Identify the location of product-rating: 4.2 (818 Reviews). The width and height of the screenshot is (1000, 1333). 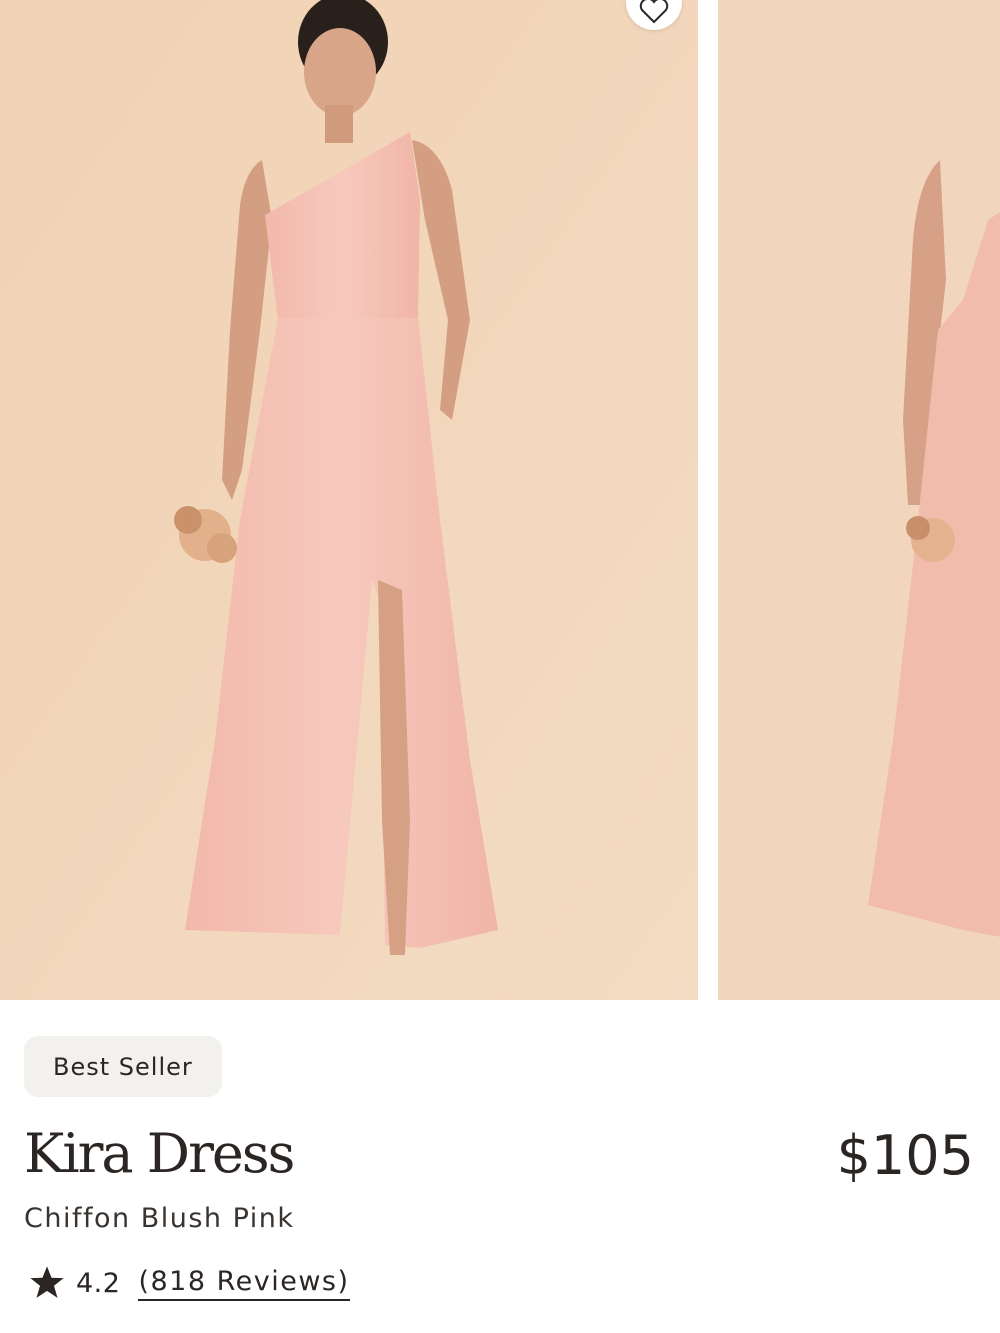
(188, 1283).